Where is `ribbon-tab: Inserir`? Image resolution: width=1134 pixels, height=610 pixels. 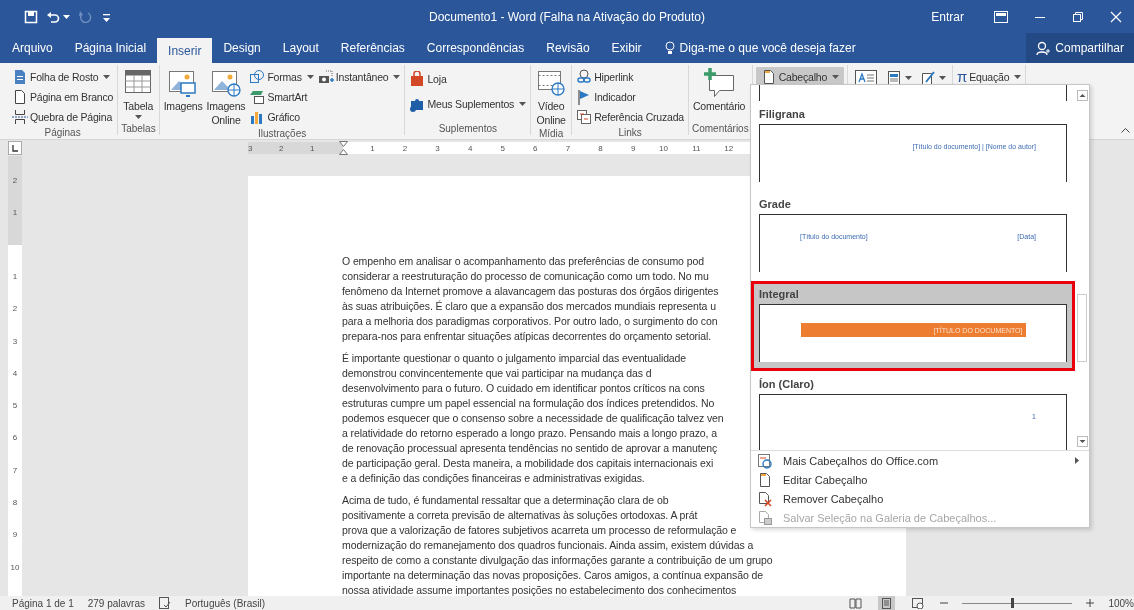
ribbon-tab: Inserir is located at coordinates (185, 50).